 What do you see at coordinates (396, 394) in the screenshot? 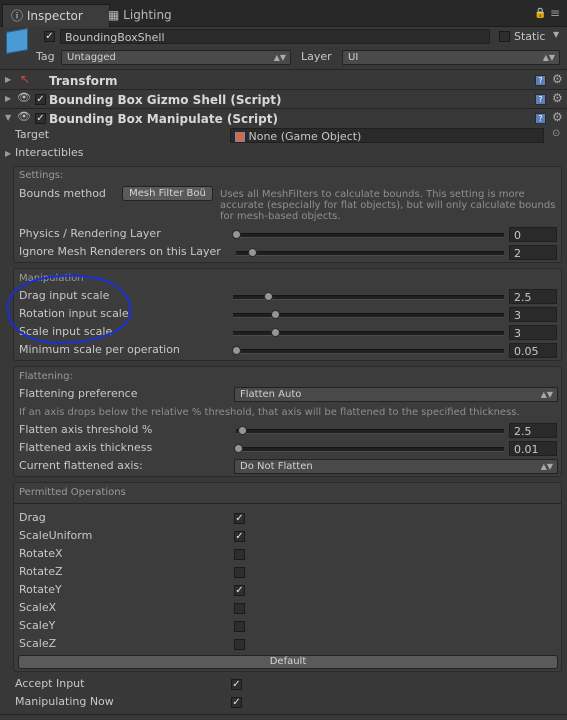
I see `flattening-preference-dropdown: Flatten Auto ▲▼` at bounding box center [396, 394].